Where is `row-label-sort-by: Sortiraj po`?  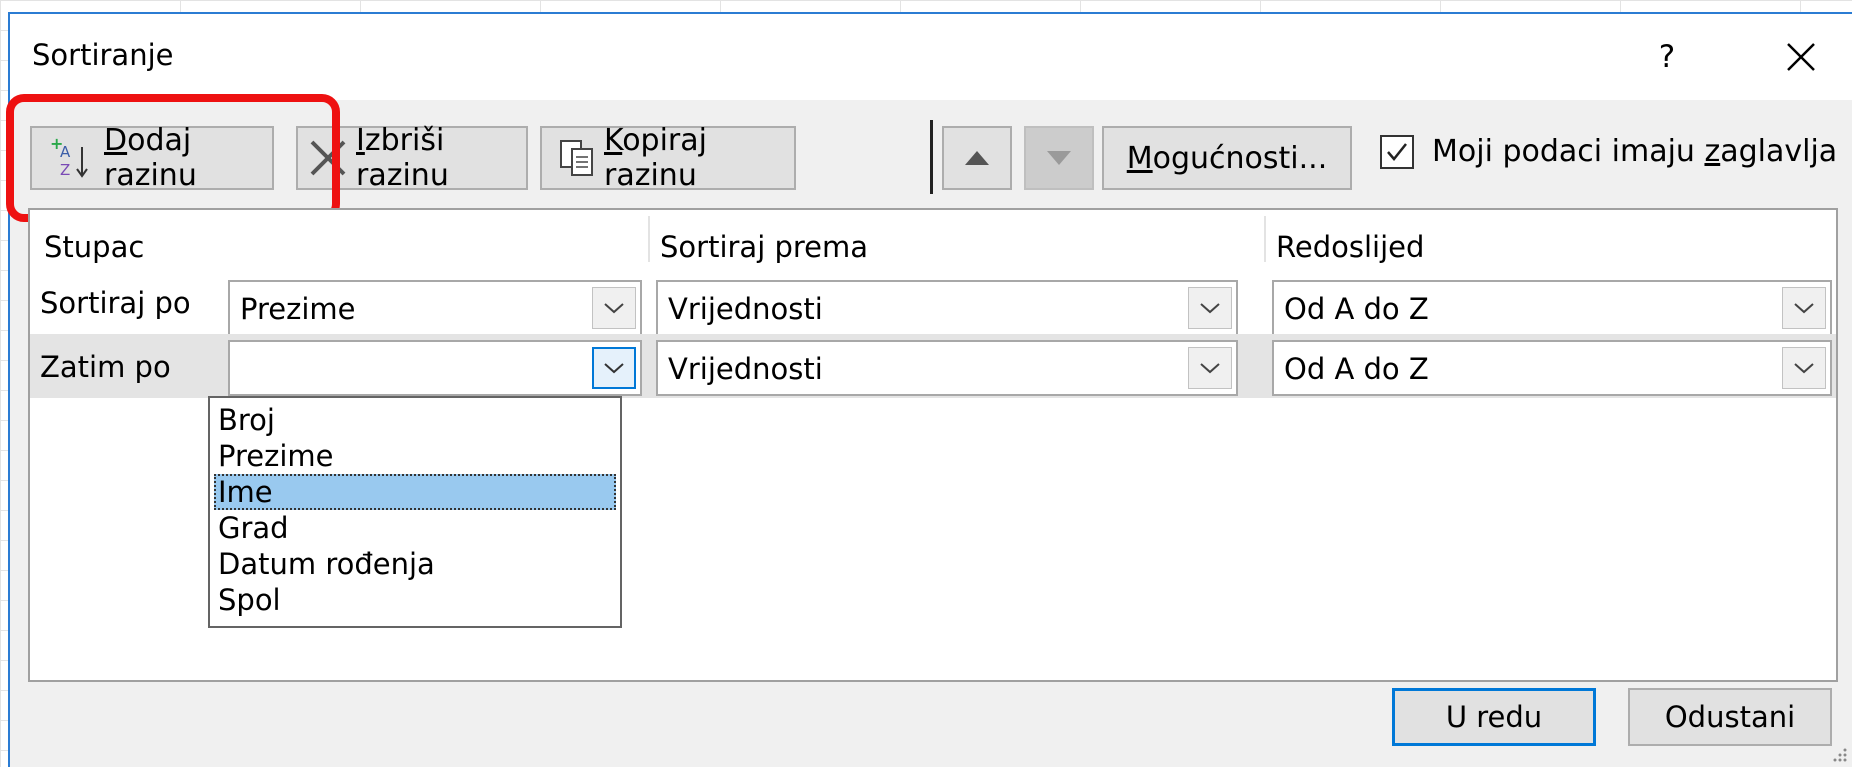
row-label-sort-by: Sortiraj po is located at coordinates (115, 303).